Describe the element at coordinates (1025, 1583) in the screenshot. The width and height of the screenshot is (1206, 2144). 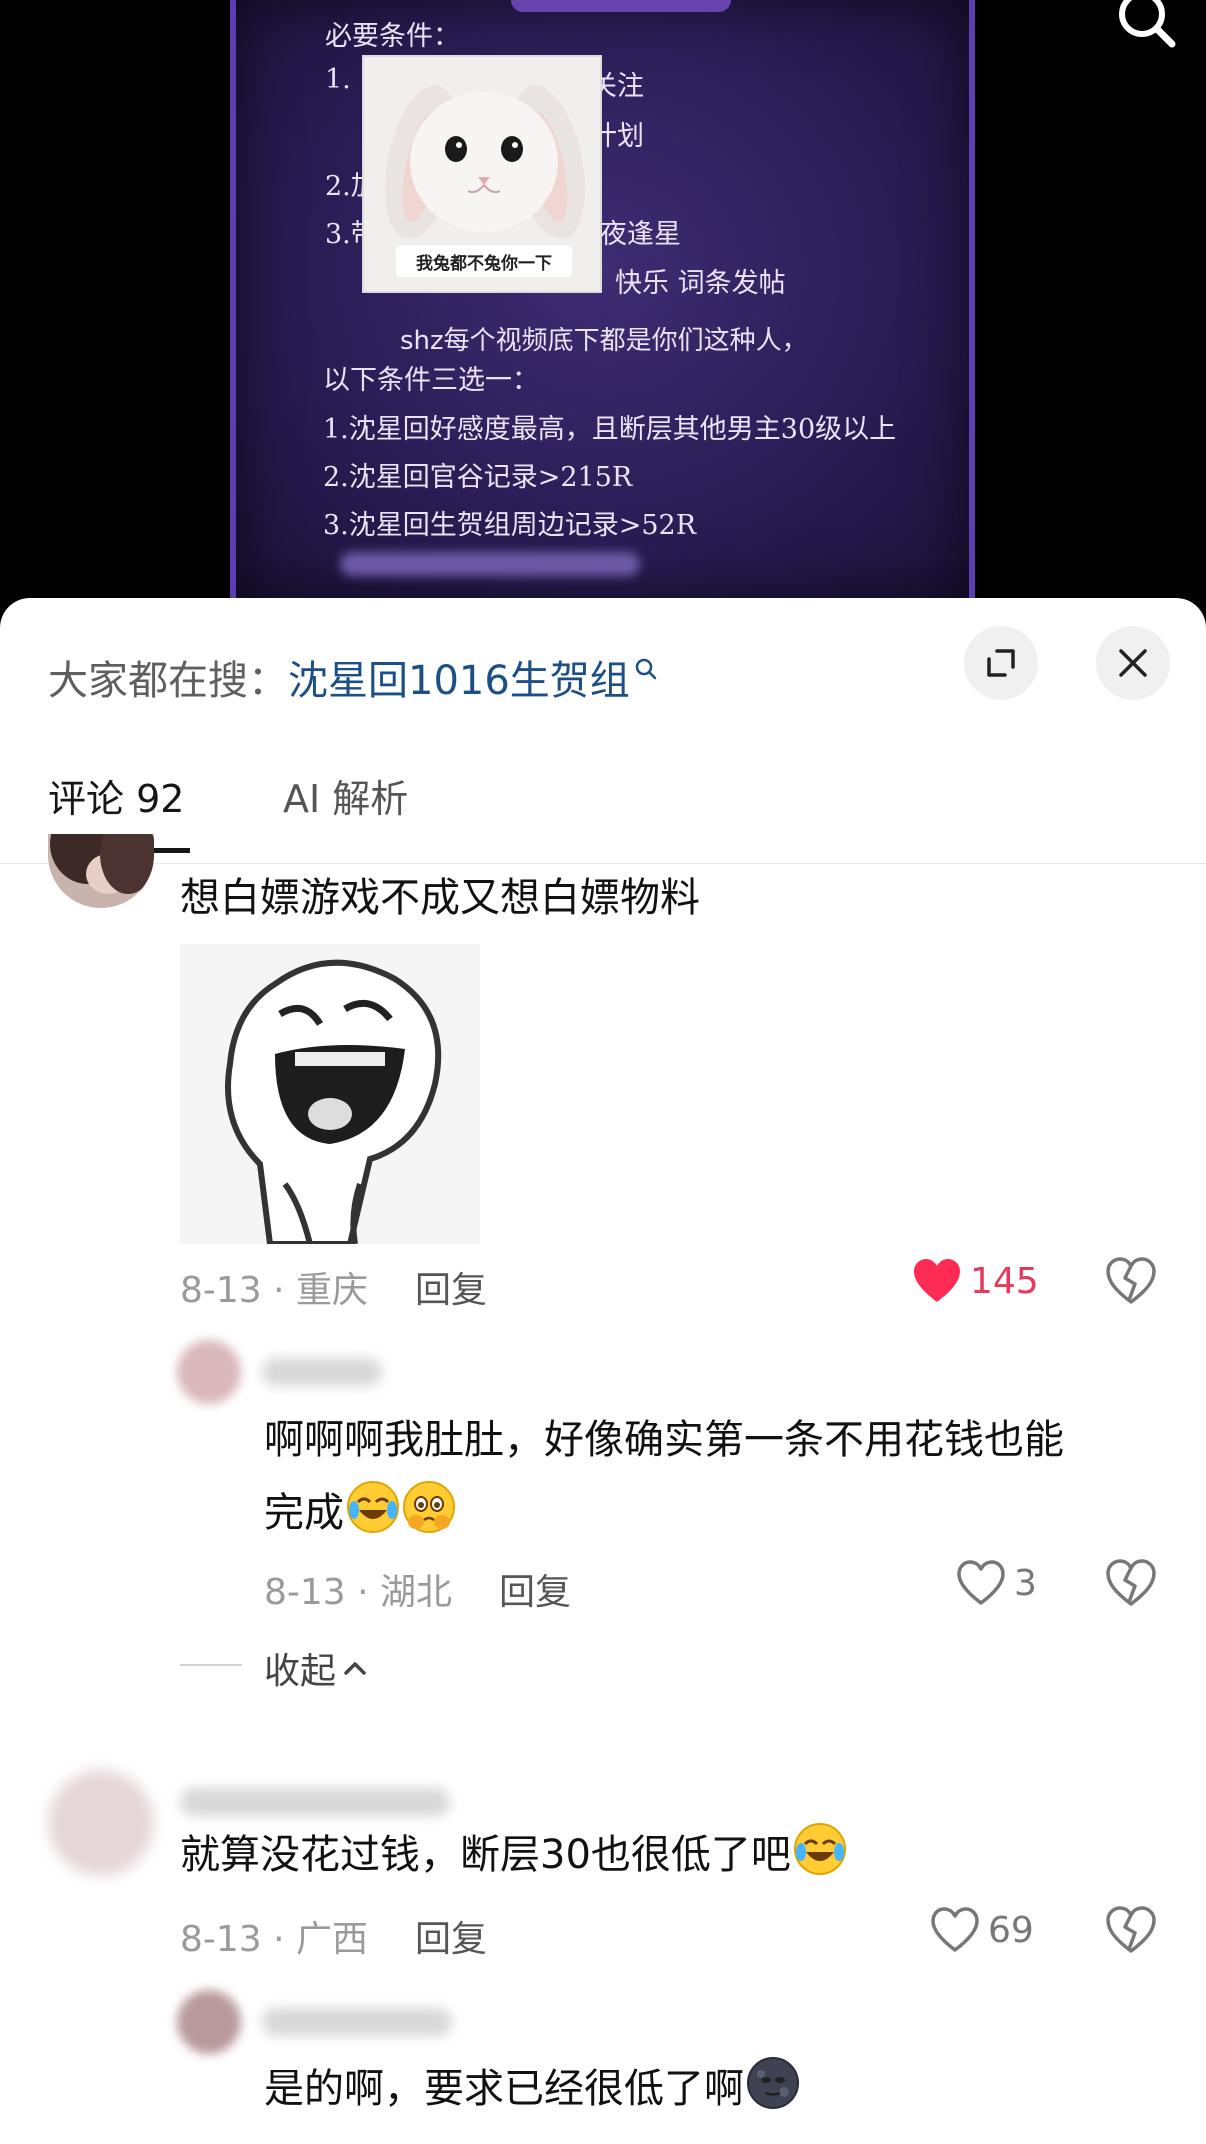
I see `like-count: 3` at that location.